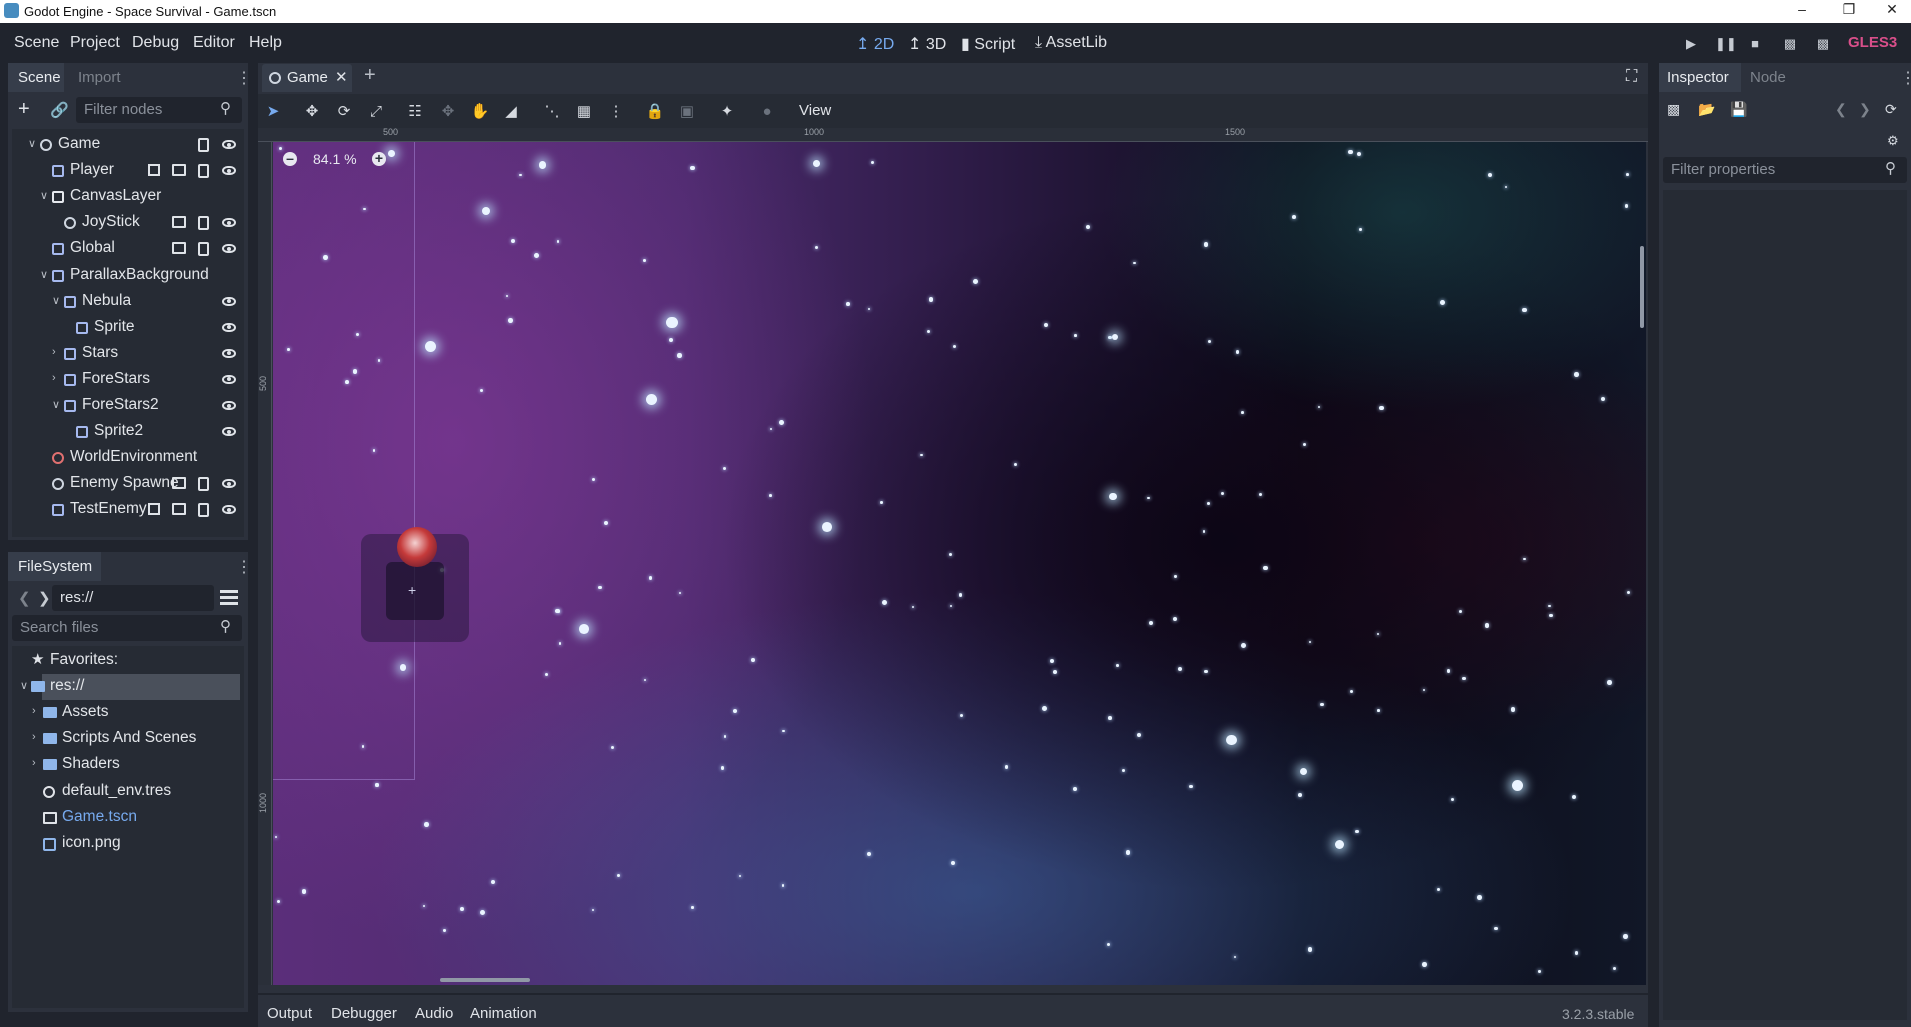 The image size is (1911, 1027). I want to click on object-properties-icon: ⚙, so click(1893, 141).